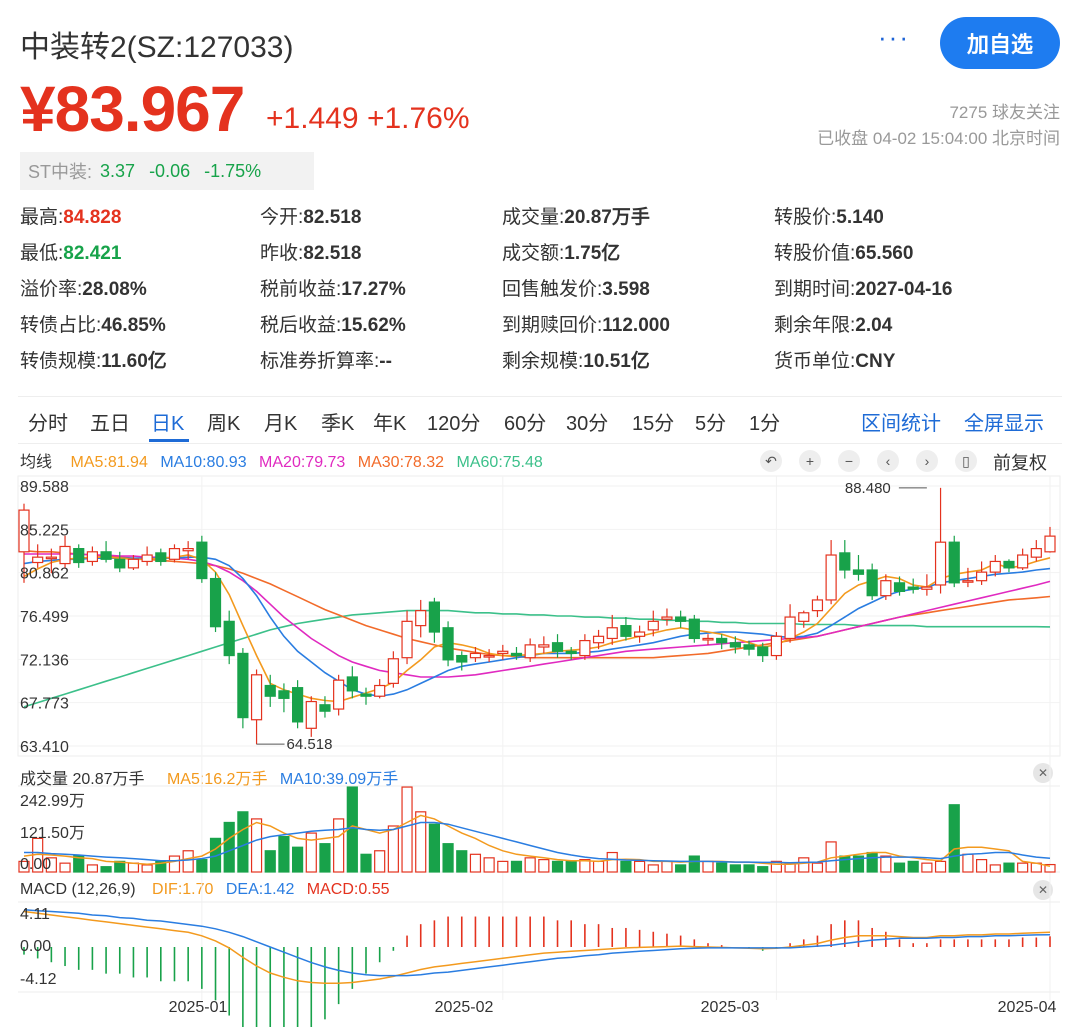  I want to click on fullscreen-button: 全屏显示, so click(1004, 421).